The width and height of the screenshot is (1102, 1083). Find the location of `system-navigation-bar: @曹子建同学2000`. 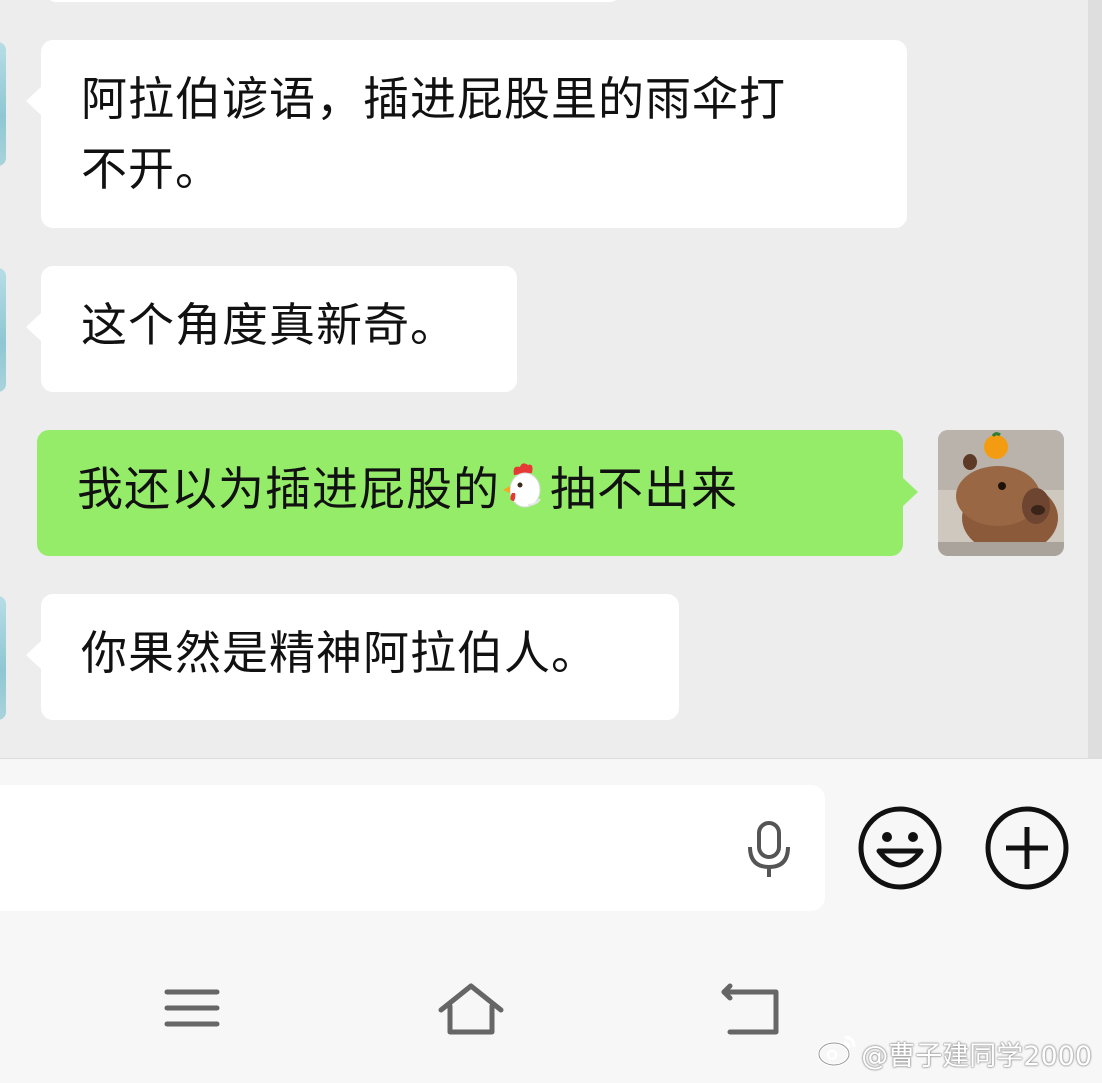

system-navigation-bar: @曹子建同学2000 is located at coordinates (551, 1005).